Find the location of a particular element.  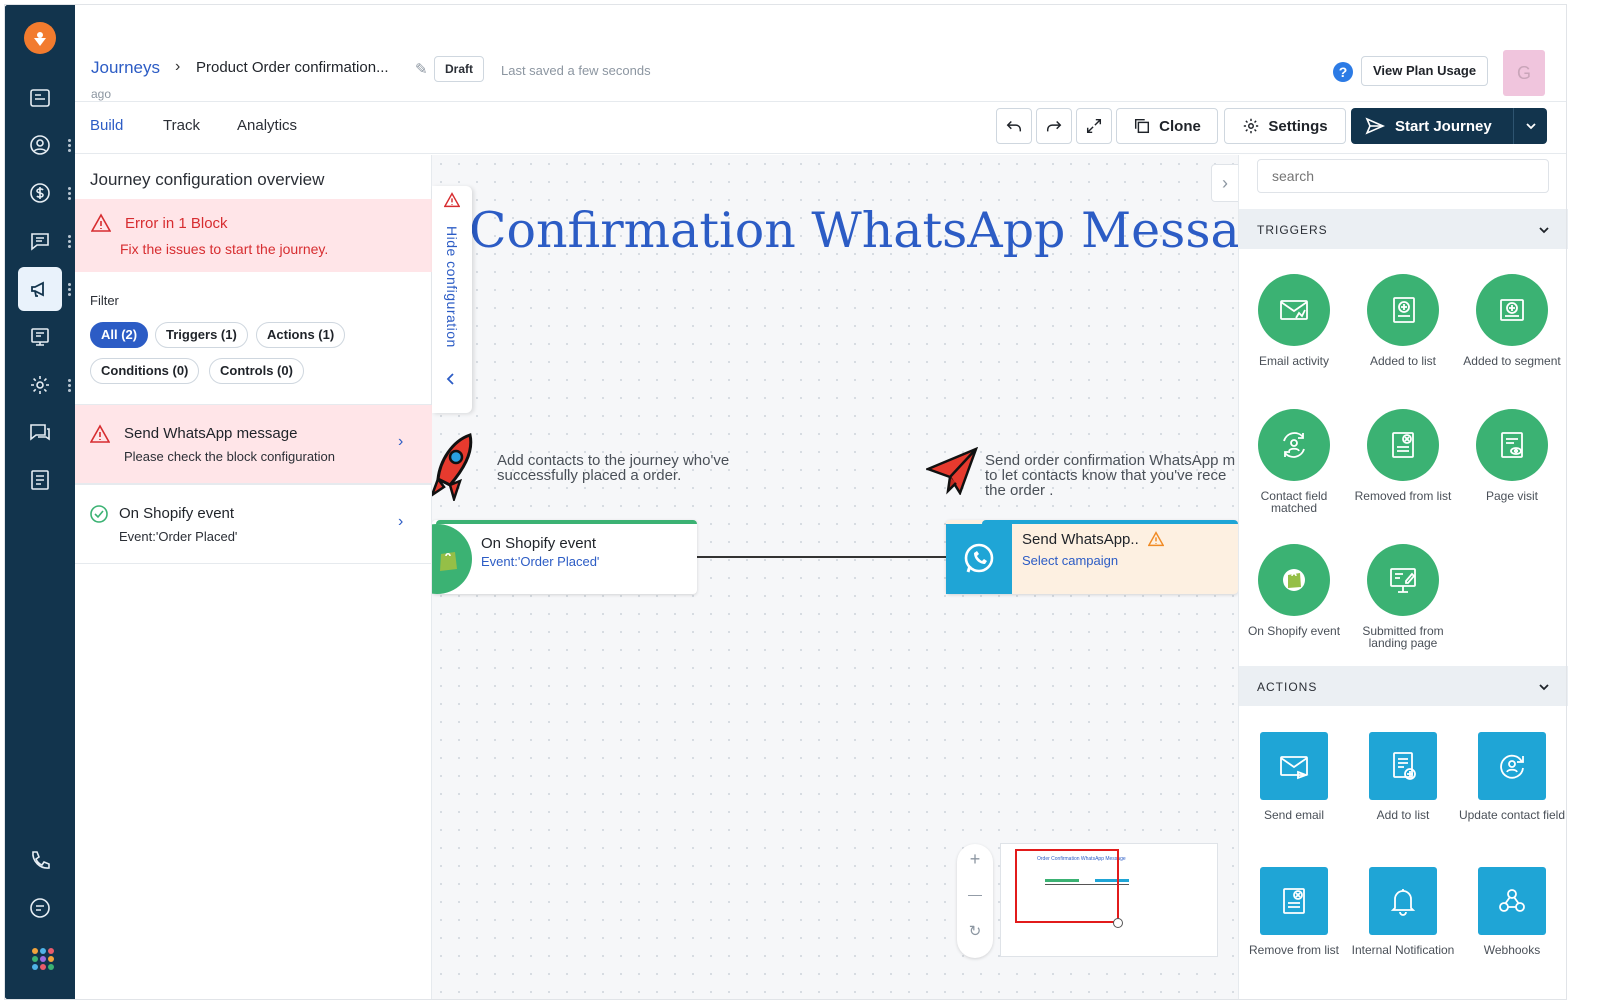

zoom-reset-button: ↻ is located at coordinates (975, 931).